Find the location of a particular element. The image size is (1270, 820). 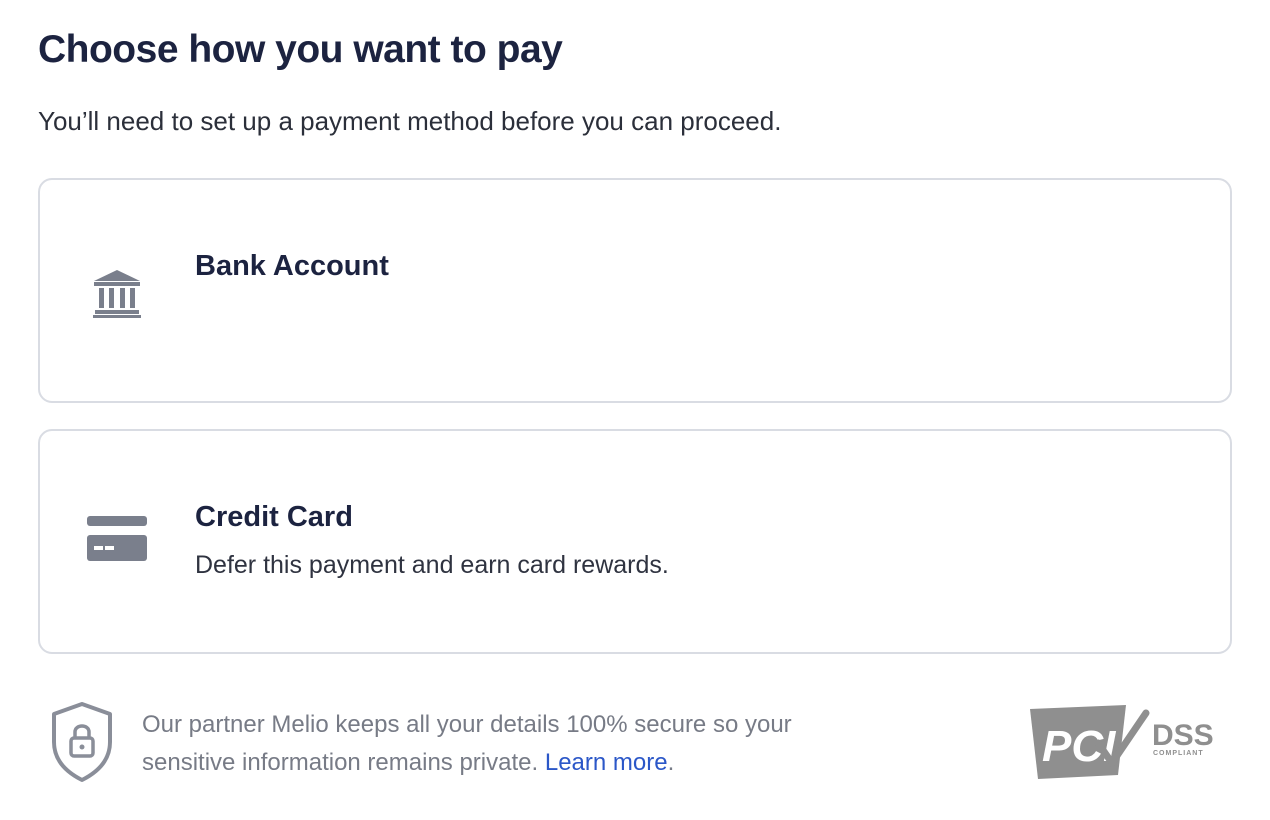

bank-icon is located at coordinates (117, 293).